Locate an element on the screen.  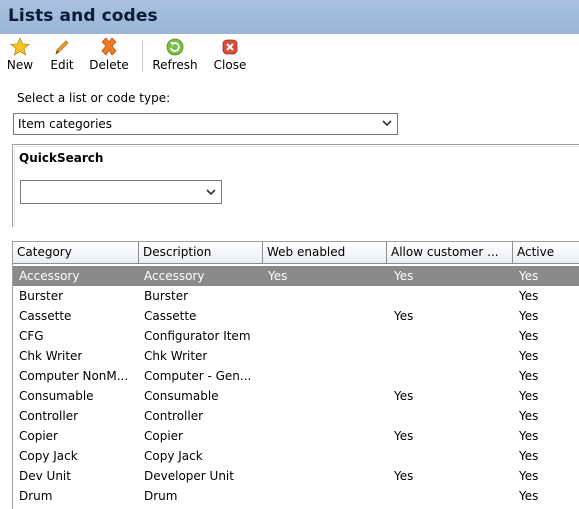
table-row: Drum Drum Yes is located at coordinates (296, 496).